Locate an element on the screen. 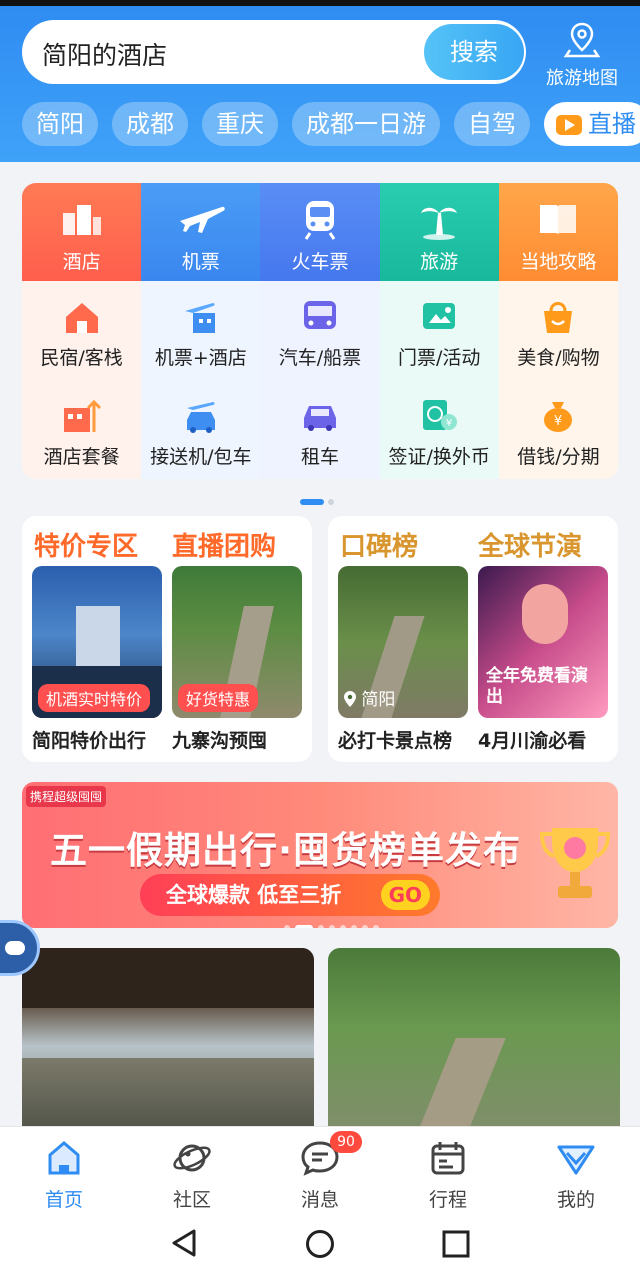 The width and height of the screenshot is (640, 1265). search-button: 搜索 is located at coordinates (474, 52).